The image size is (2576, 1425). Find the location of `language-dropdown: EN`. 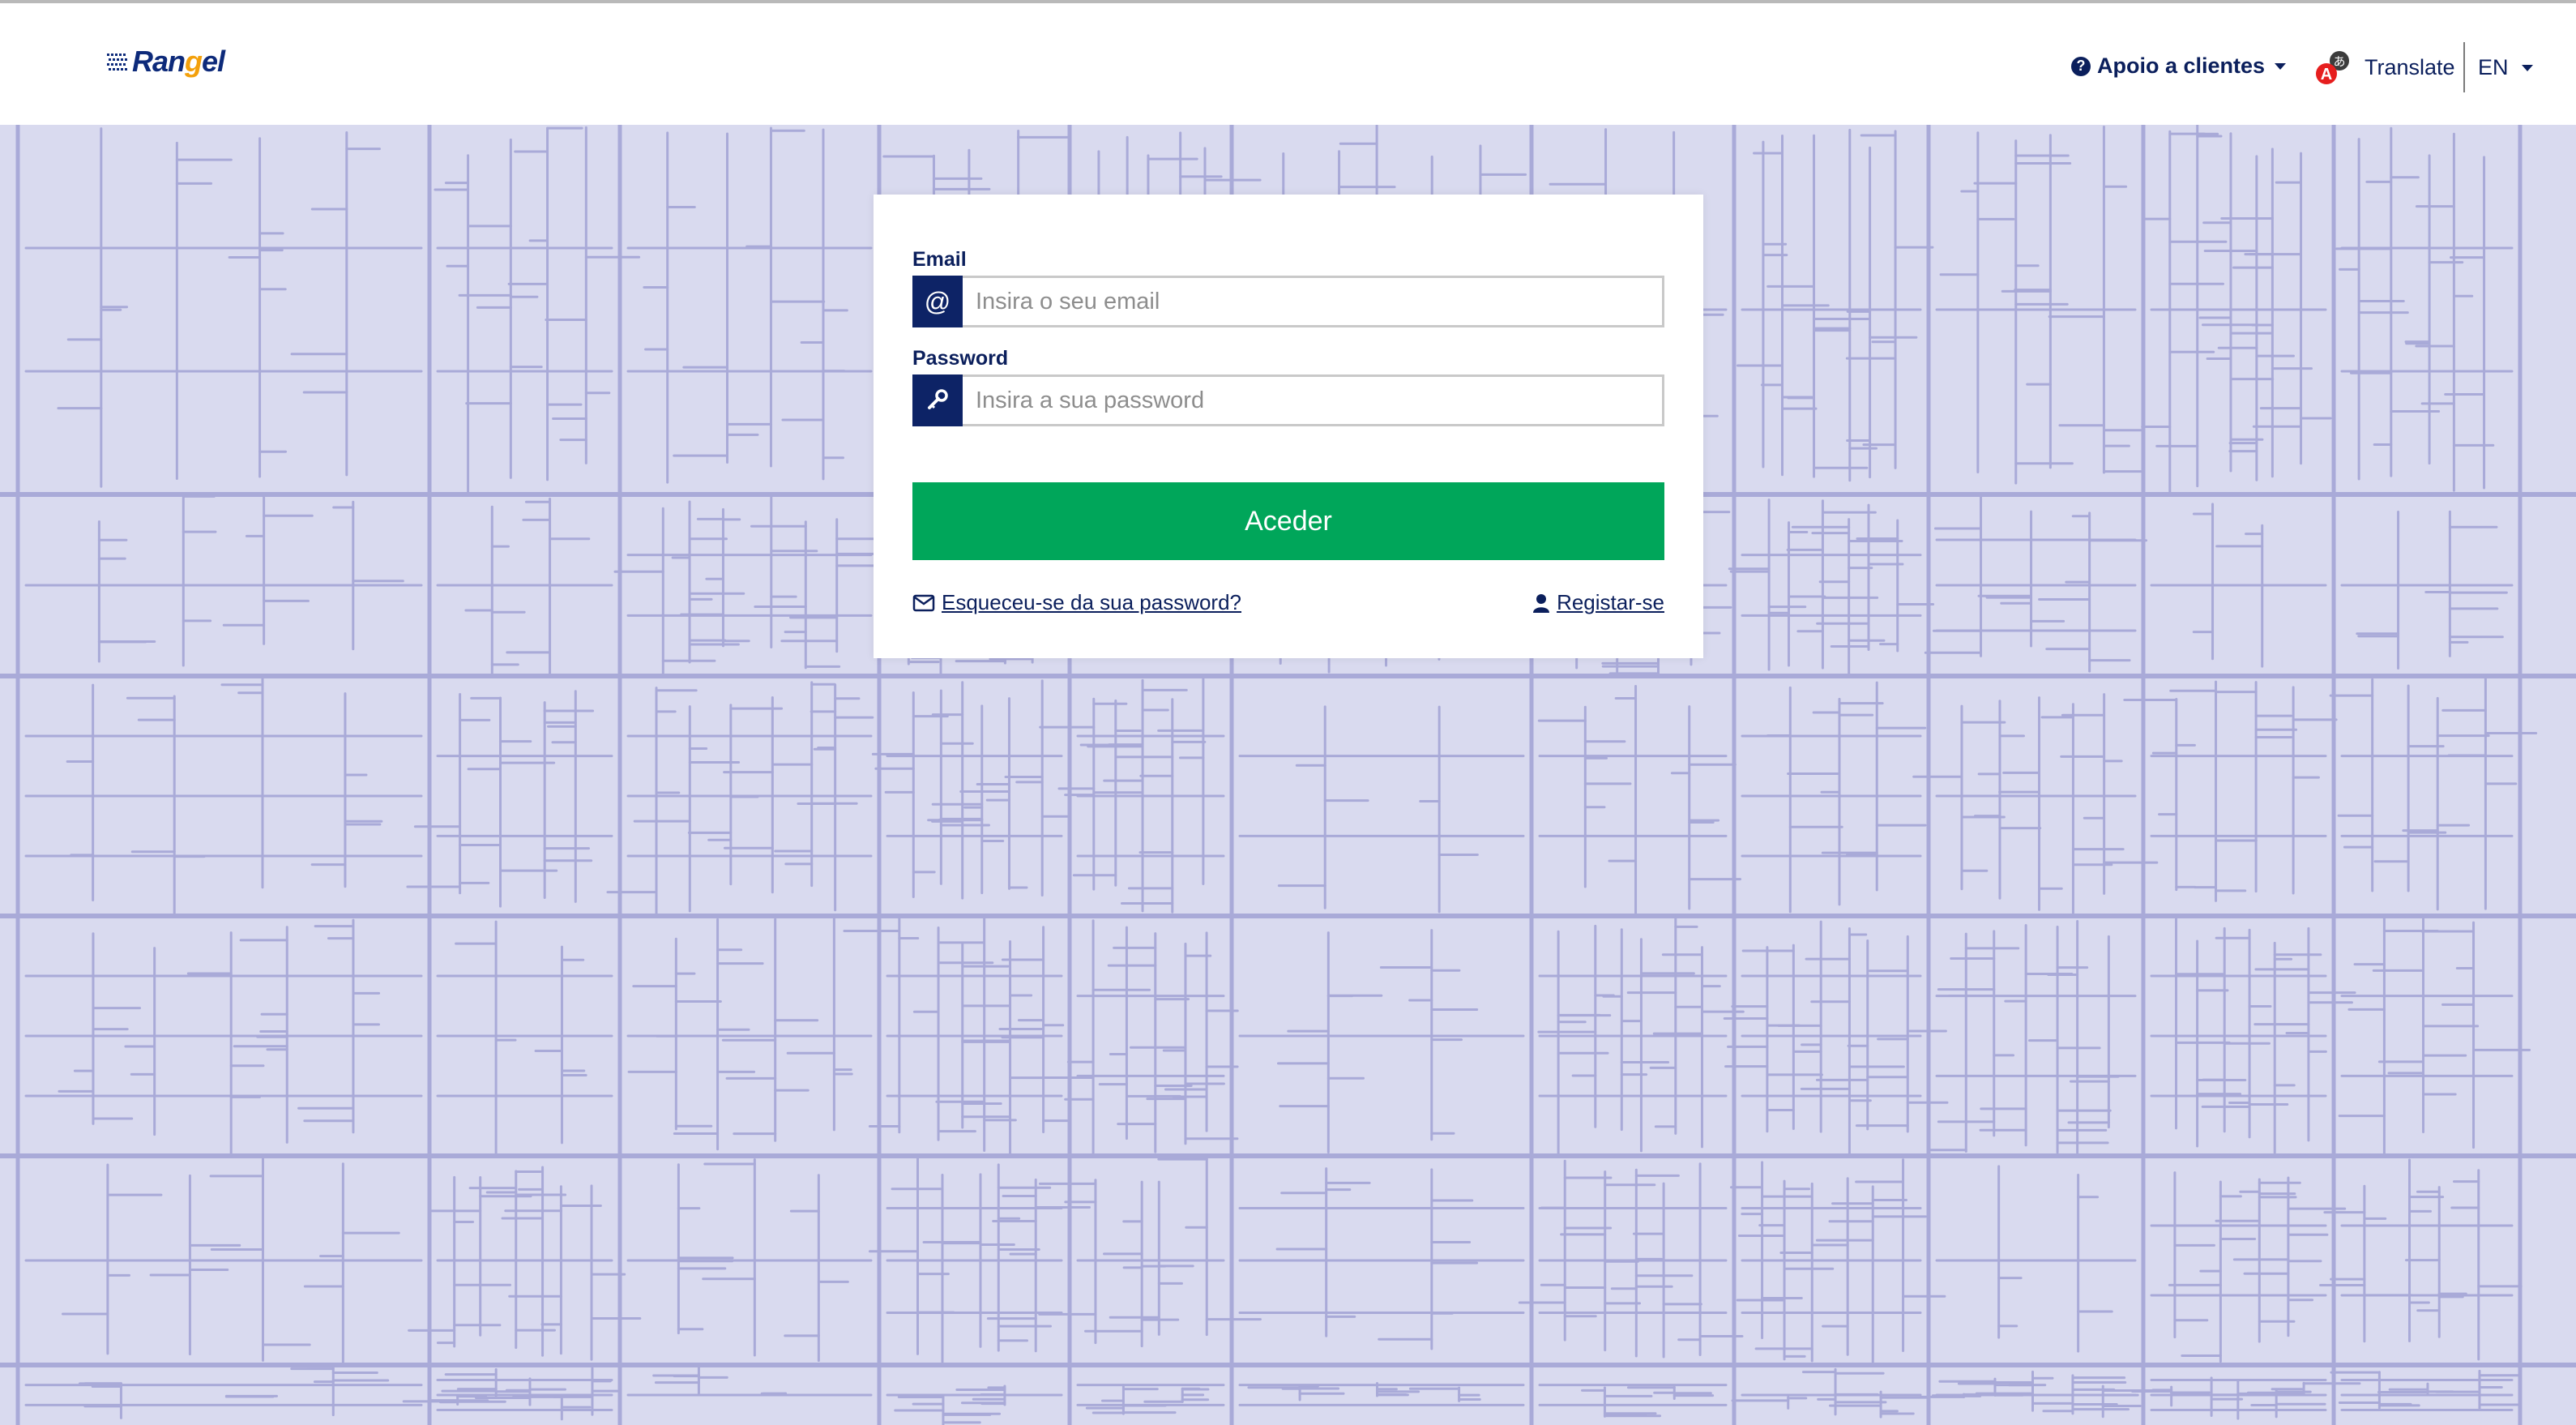

language-dropdown: EN is located at coordinates (2505, 67).